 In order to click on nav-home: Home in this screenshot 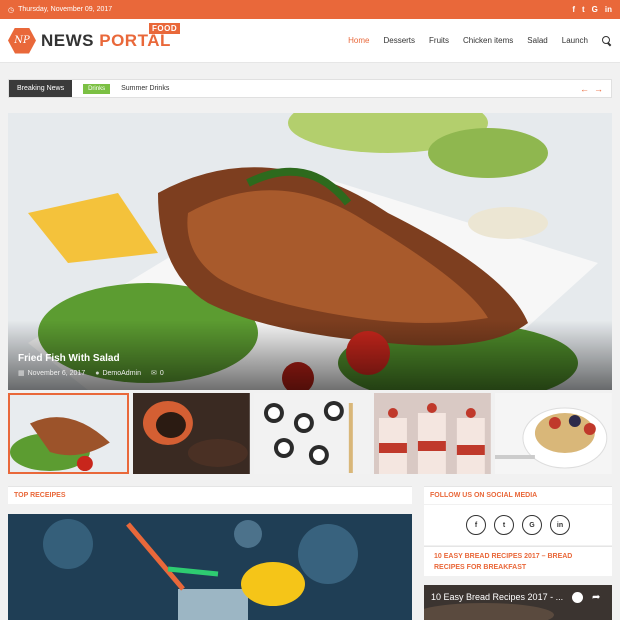, I will do `click(358, 40)`.